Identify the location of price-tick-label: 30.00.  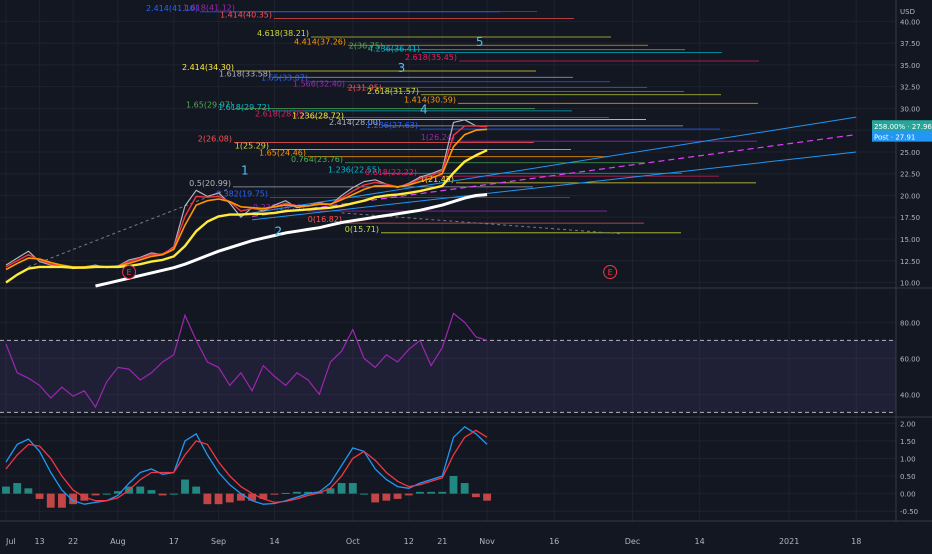
(910, 109).